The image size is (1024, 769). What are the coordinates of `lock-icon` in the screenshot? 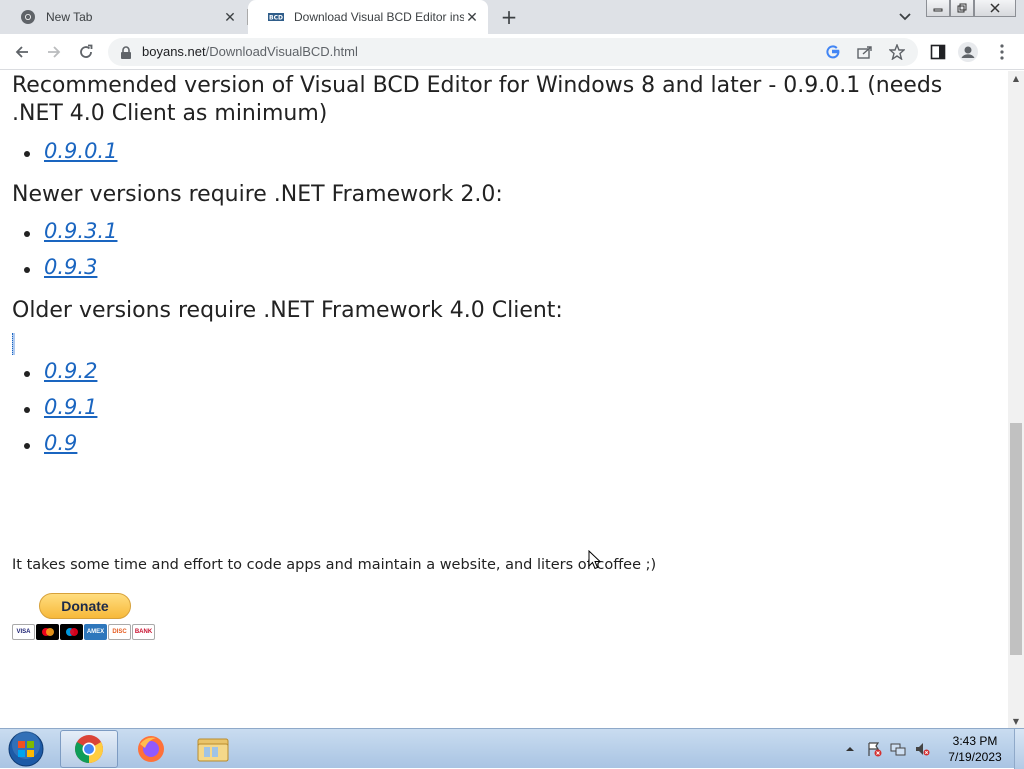 It's located at (127, 52).